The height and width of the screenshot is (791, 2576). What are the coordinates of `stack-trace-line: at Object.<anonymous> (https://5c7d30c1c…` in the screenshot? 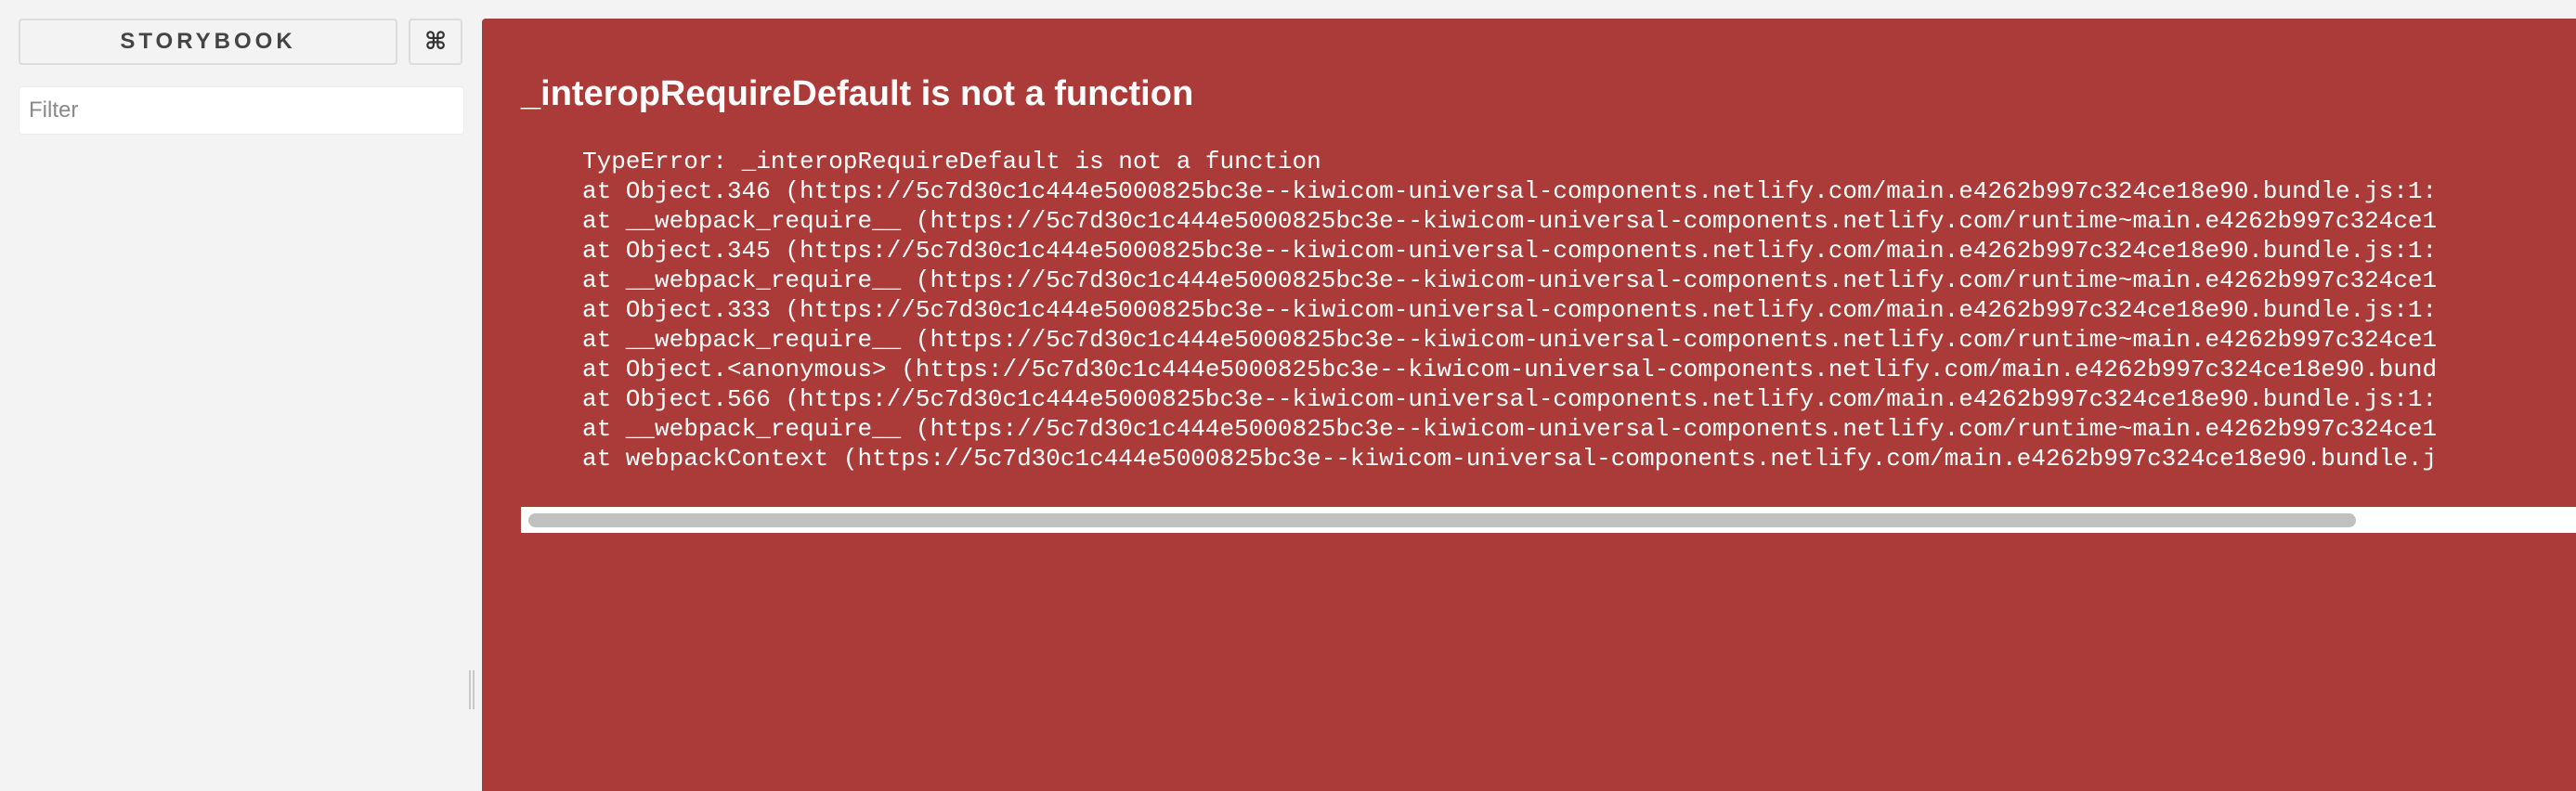 It's located at (1510, 370).